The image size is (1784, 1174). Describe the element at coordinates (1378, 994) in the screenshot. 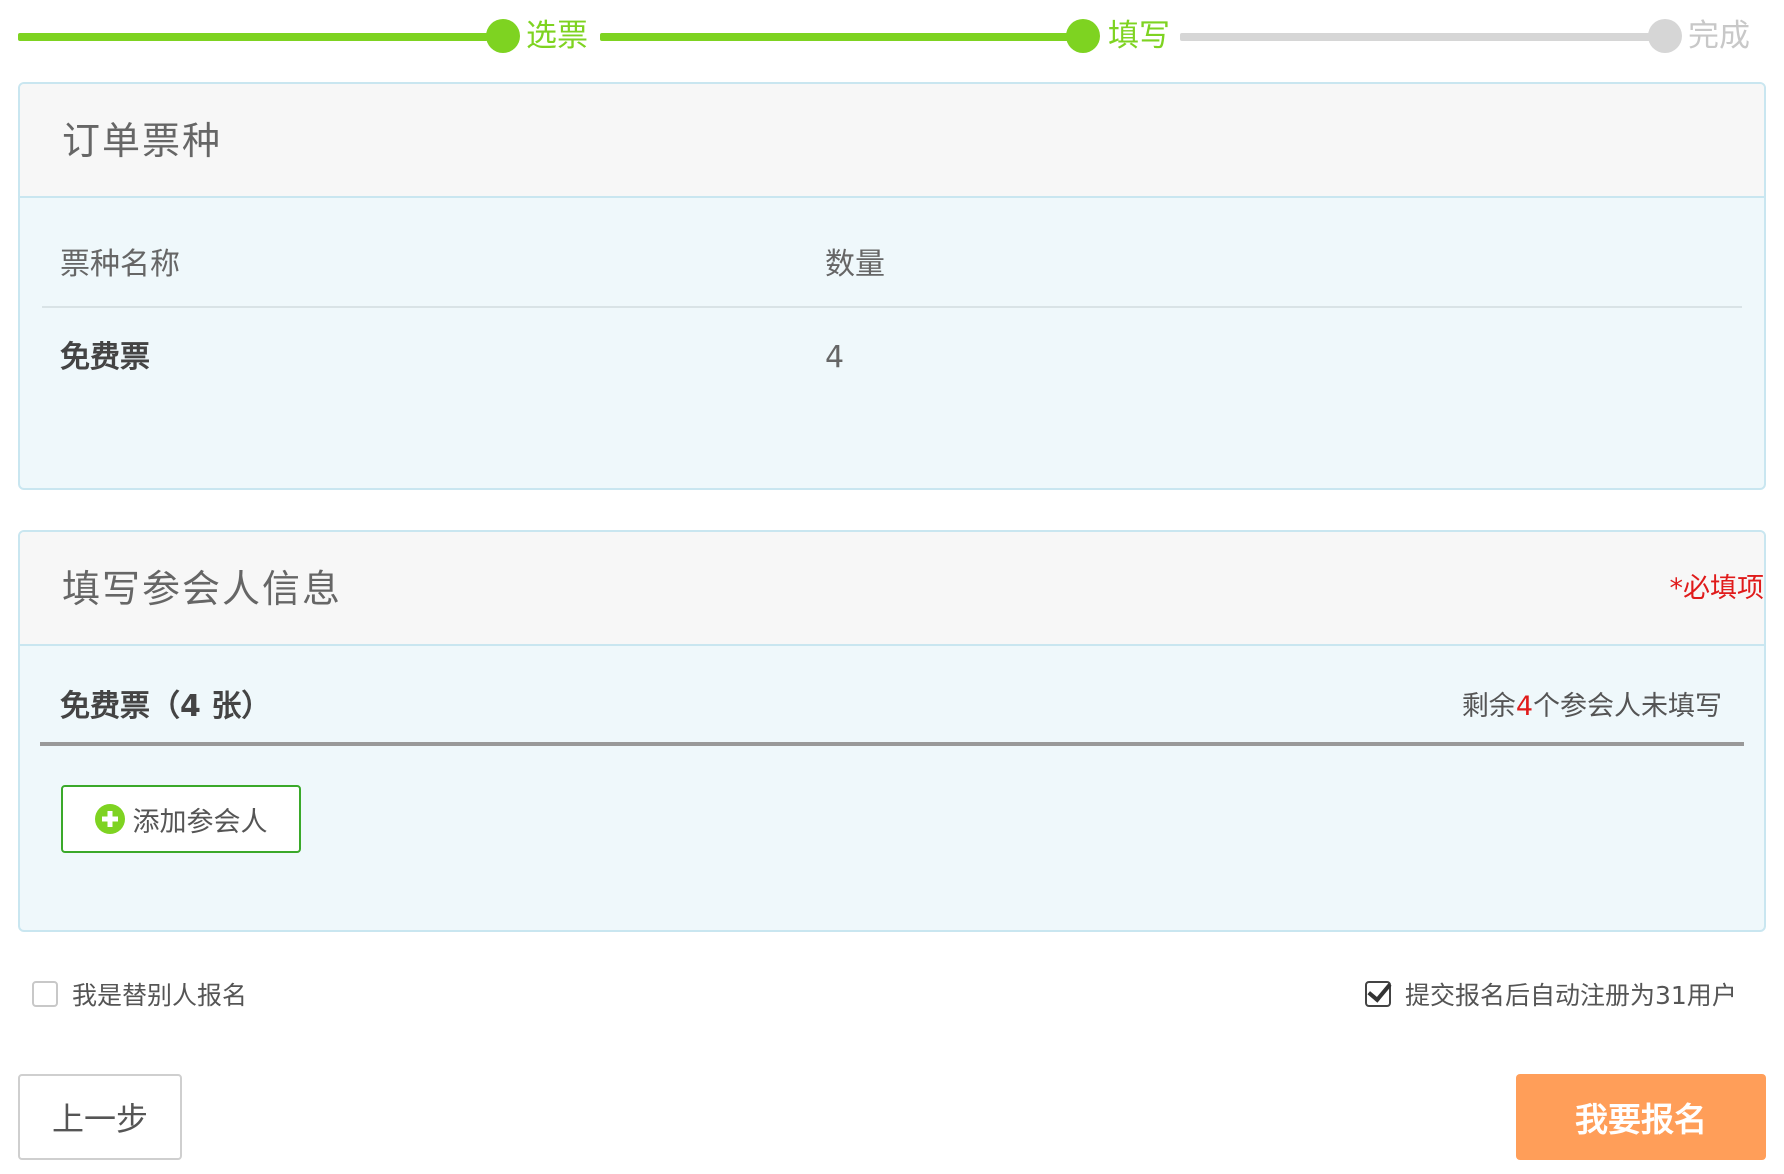

I see `auto-register-checkbox` at that location.